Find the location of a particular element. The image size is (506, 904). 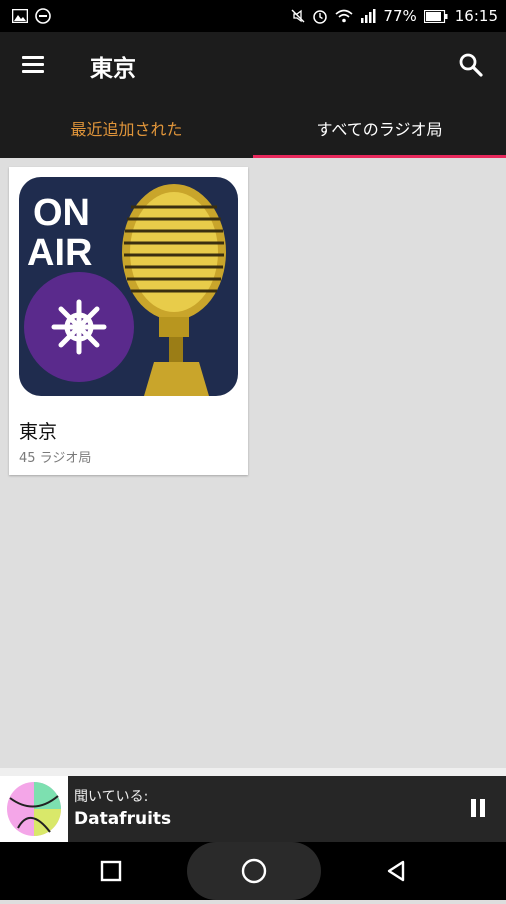

app-bar: 東京 is located at coordinates (253, 65).